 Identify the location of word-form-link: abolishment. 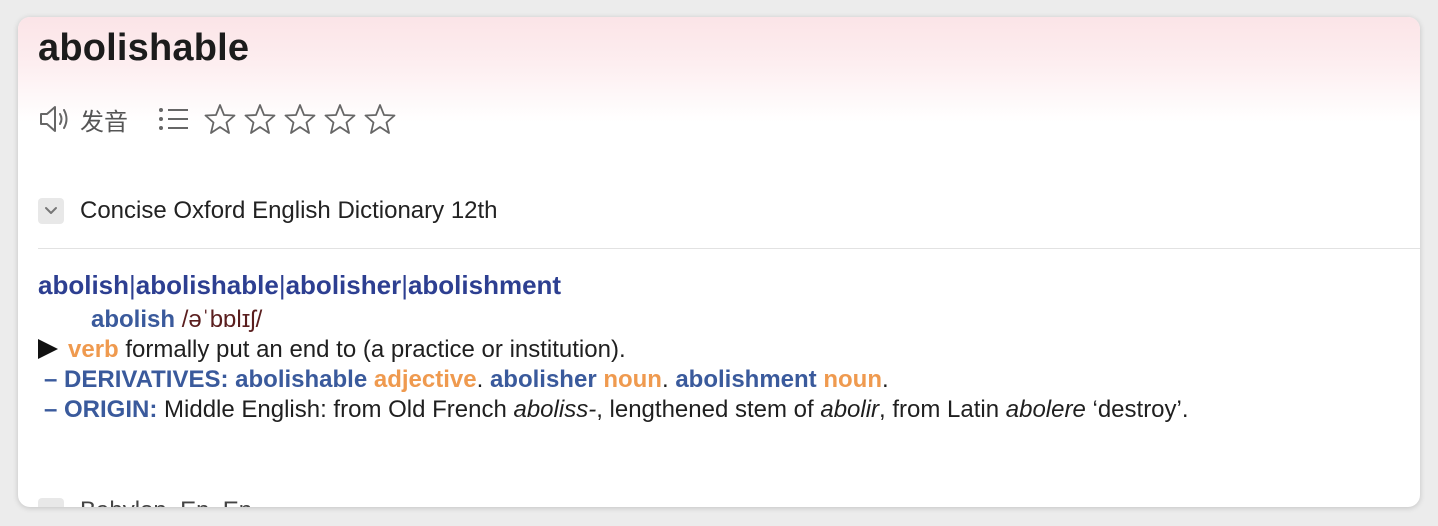
(484, 285).